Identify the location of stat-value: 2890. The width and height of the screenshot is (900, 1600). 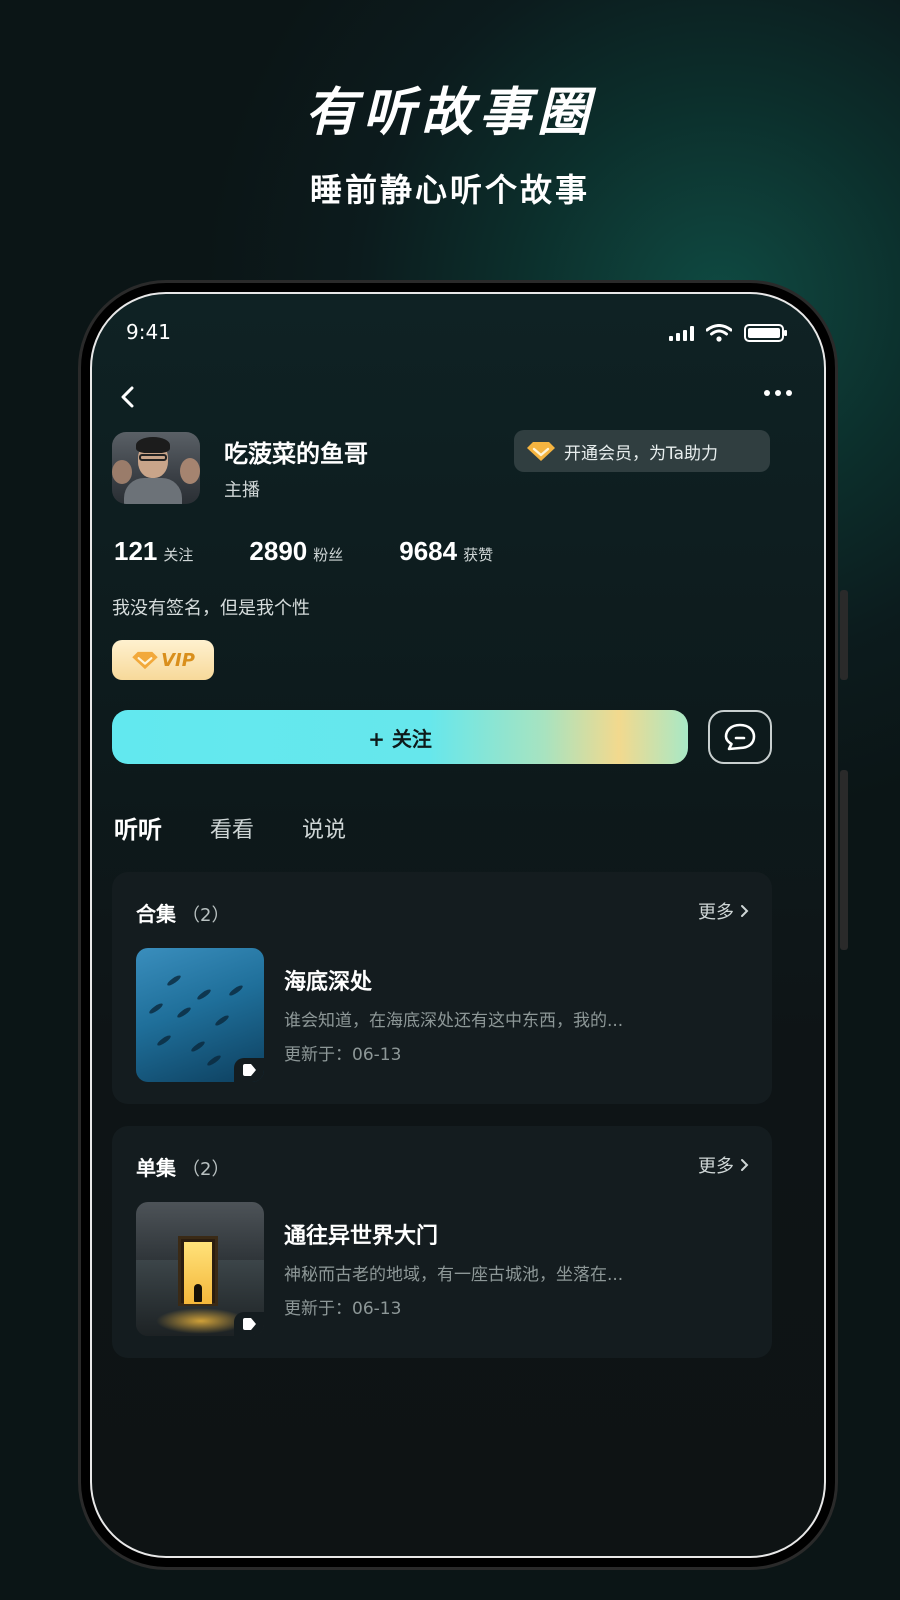
(278, 551).